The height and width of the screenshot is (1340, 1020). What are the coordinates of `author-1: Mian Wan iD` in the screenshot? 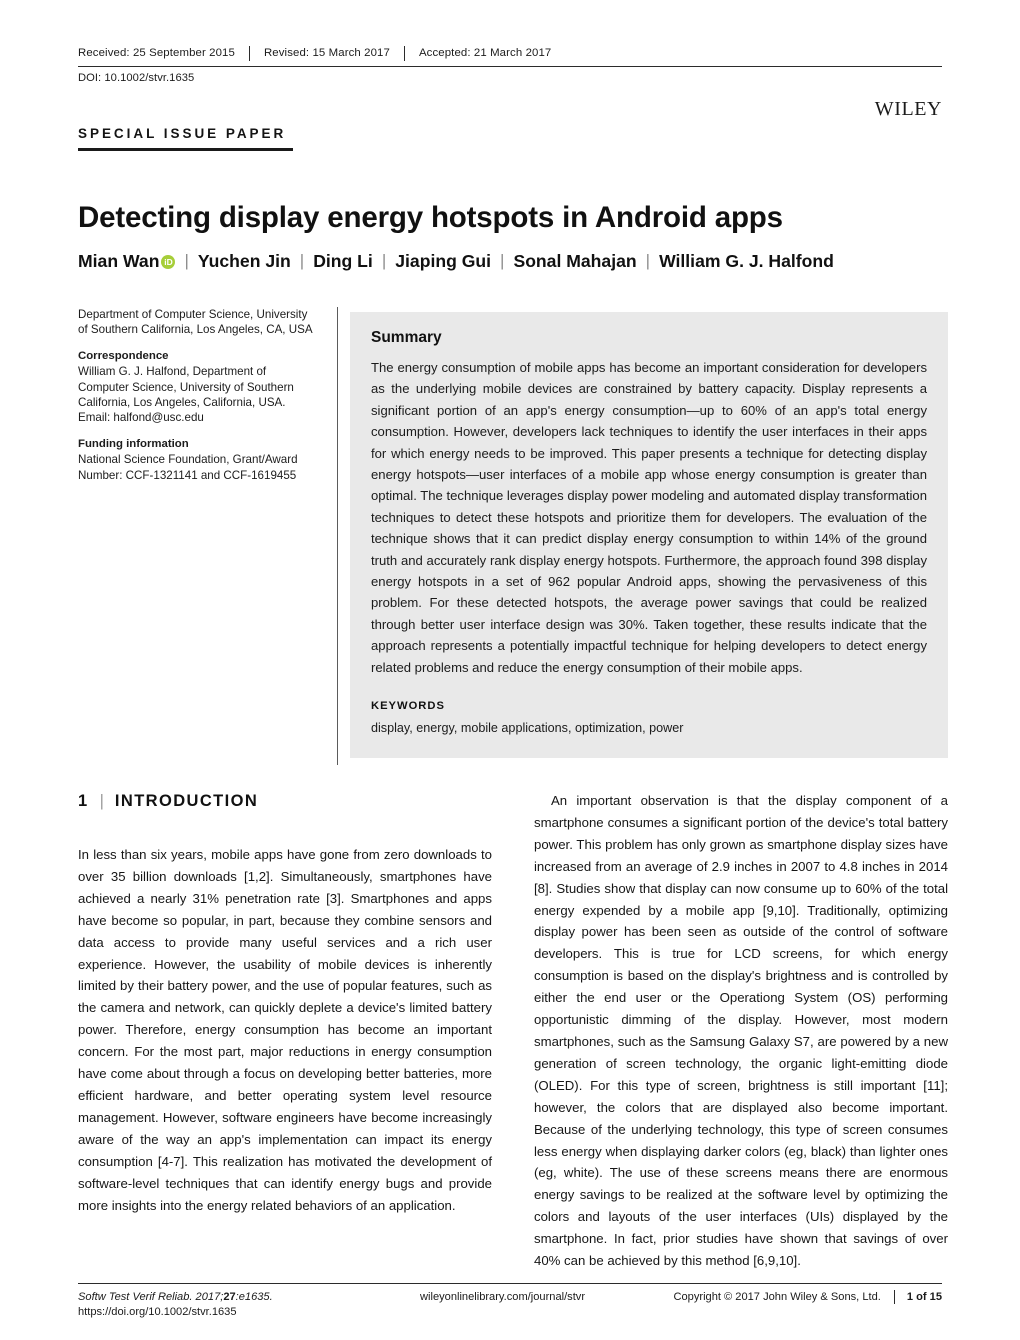 It's located at (127, 261).